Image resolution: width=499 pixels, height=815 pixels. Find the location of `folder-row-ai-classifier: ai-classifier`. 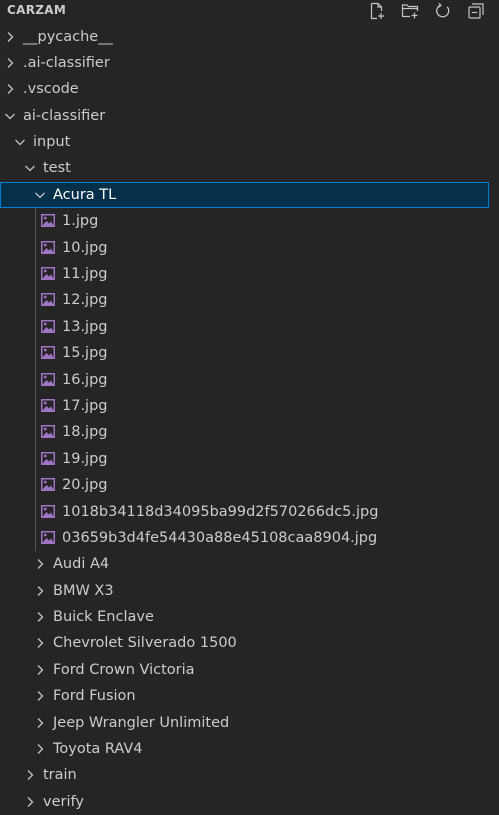

folder-row-ai-classifier: ai-classifier is located at coordinates (249, 116).